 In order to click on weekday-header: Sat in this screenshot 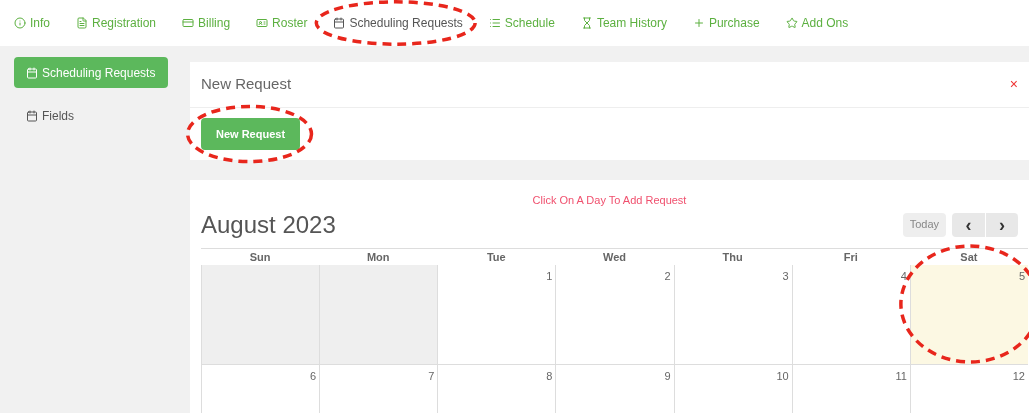, I will do `click(969, 257)`.